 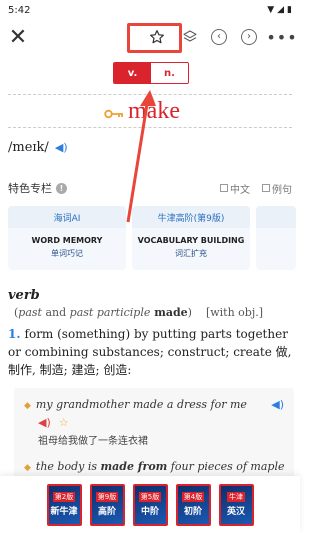 I want to click on layers-icon, so click(x=190, y=37).